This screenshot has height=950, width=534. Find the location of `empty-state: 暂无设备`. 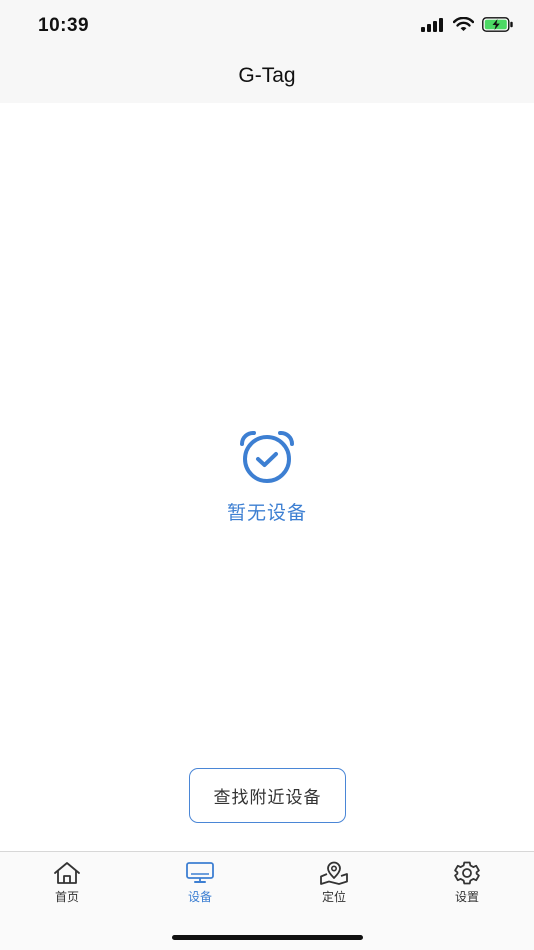

empty-state: 暂无设备 is located at coordinates (267, 476).